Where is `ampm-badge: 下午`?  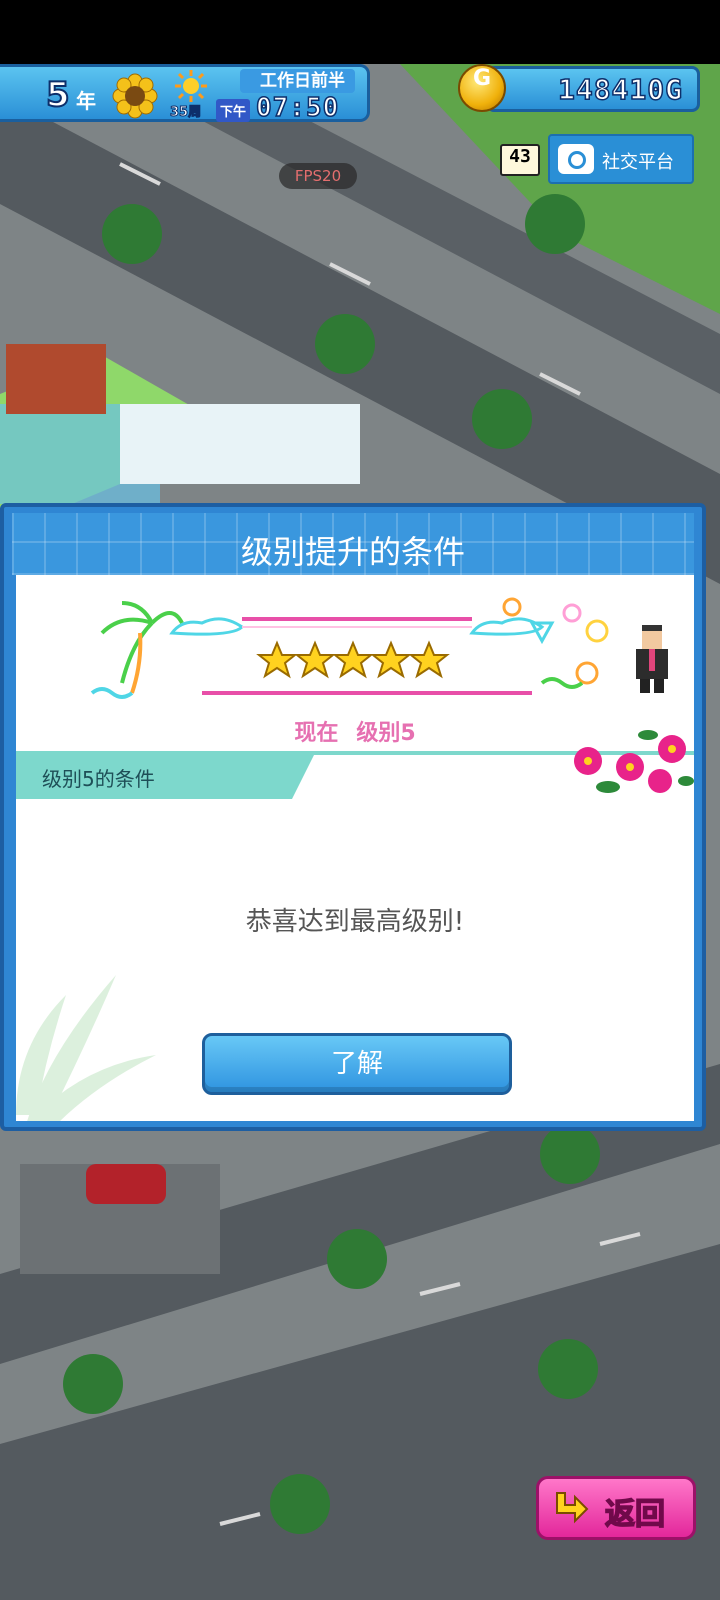
ampm-badge: 下午 is located at coordinates (233, 110).